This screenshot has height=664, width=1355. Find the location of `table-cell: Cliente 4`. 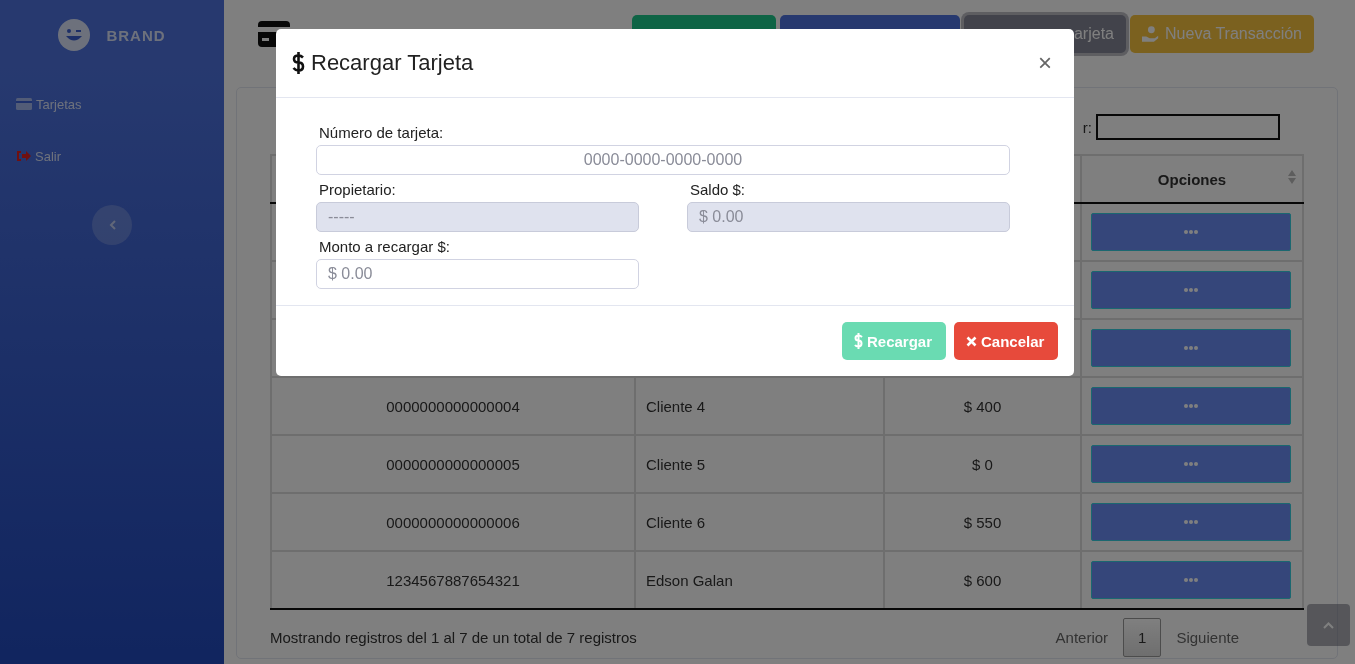

table-cell: Cliente 4 is located at coordinates (676, 406).